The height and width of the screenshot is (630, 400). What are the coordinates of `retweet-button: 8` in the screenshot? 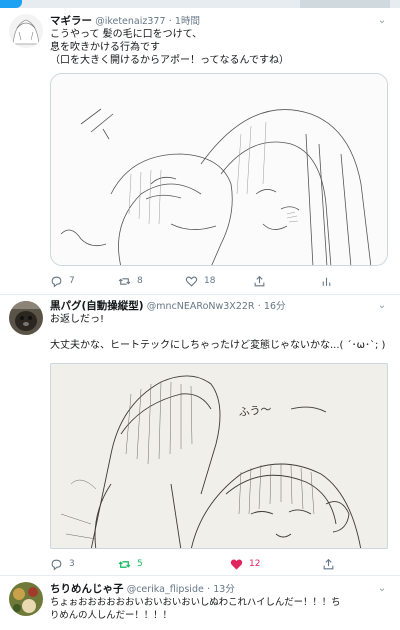 It's located at (130, 281).